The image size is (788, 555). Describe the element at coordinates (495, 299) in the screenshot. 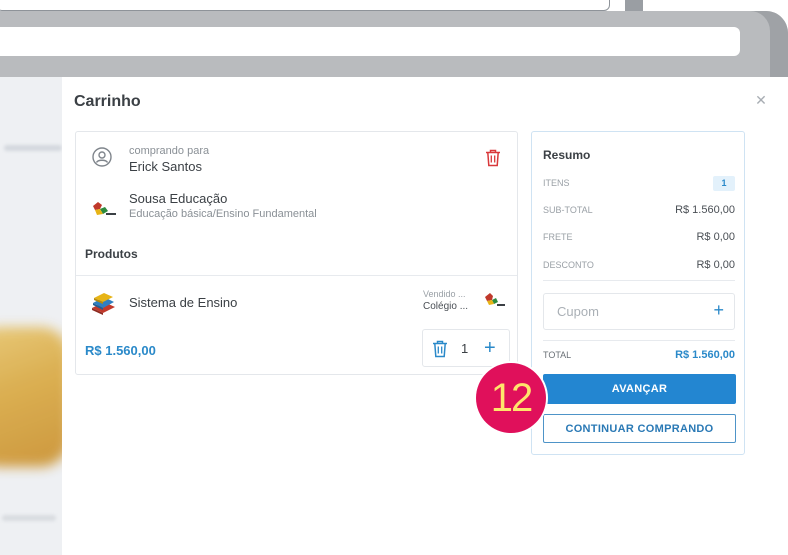

I see `vendor-logo-icon` at that location.